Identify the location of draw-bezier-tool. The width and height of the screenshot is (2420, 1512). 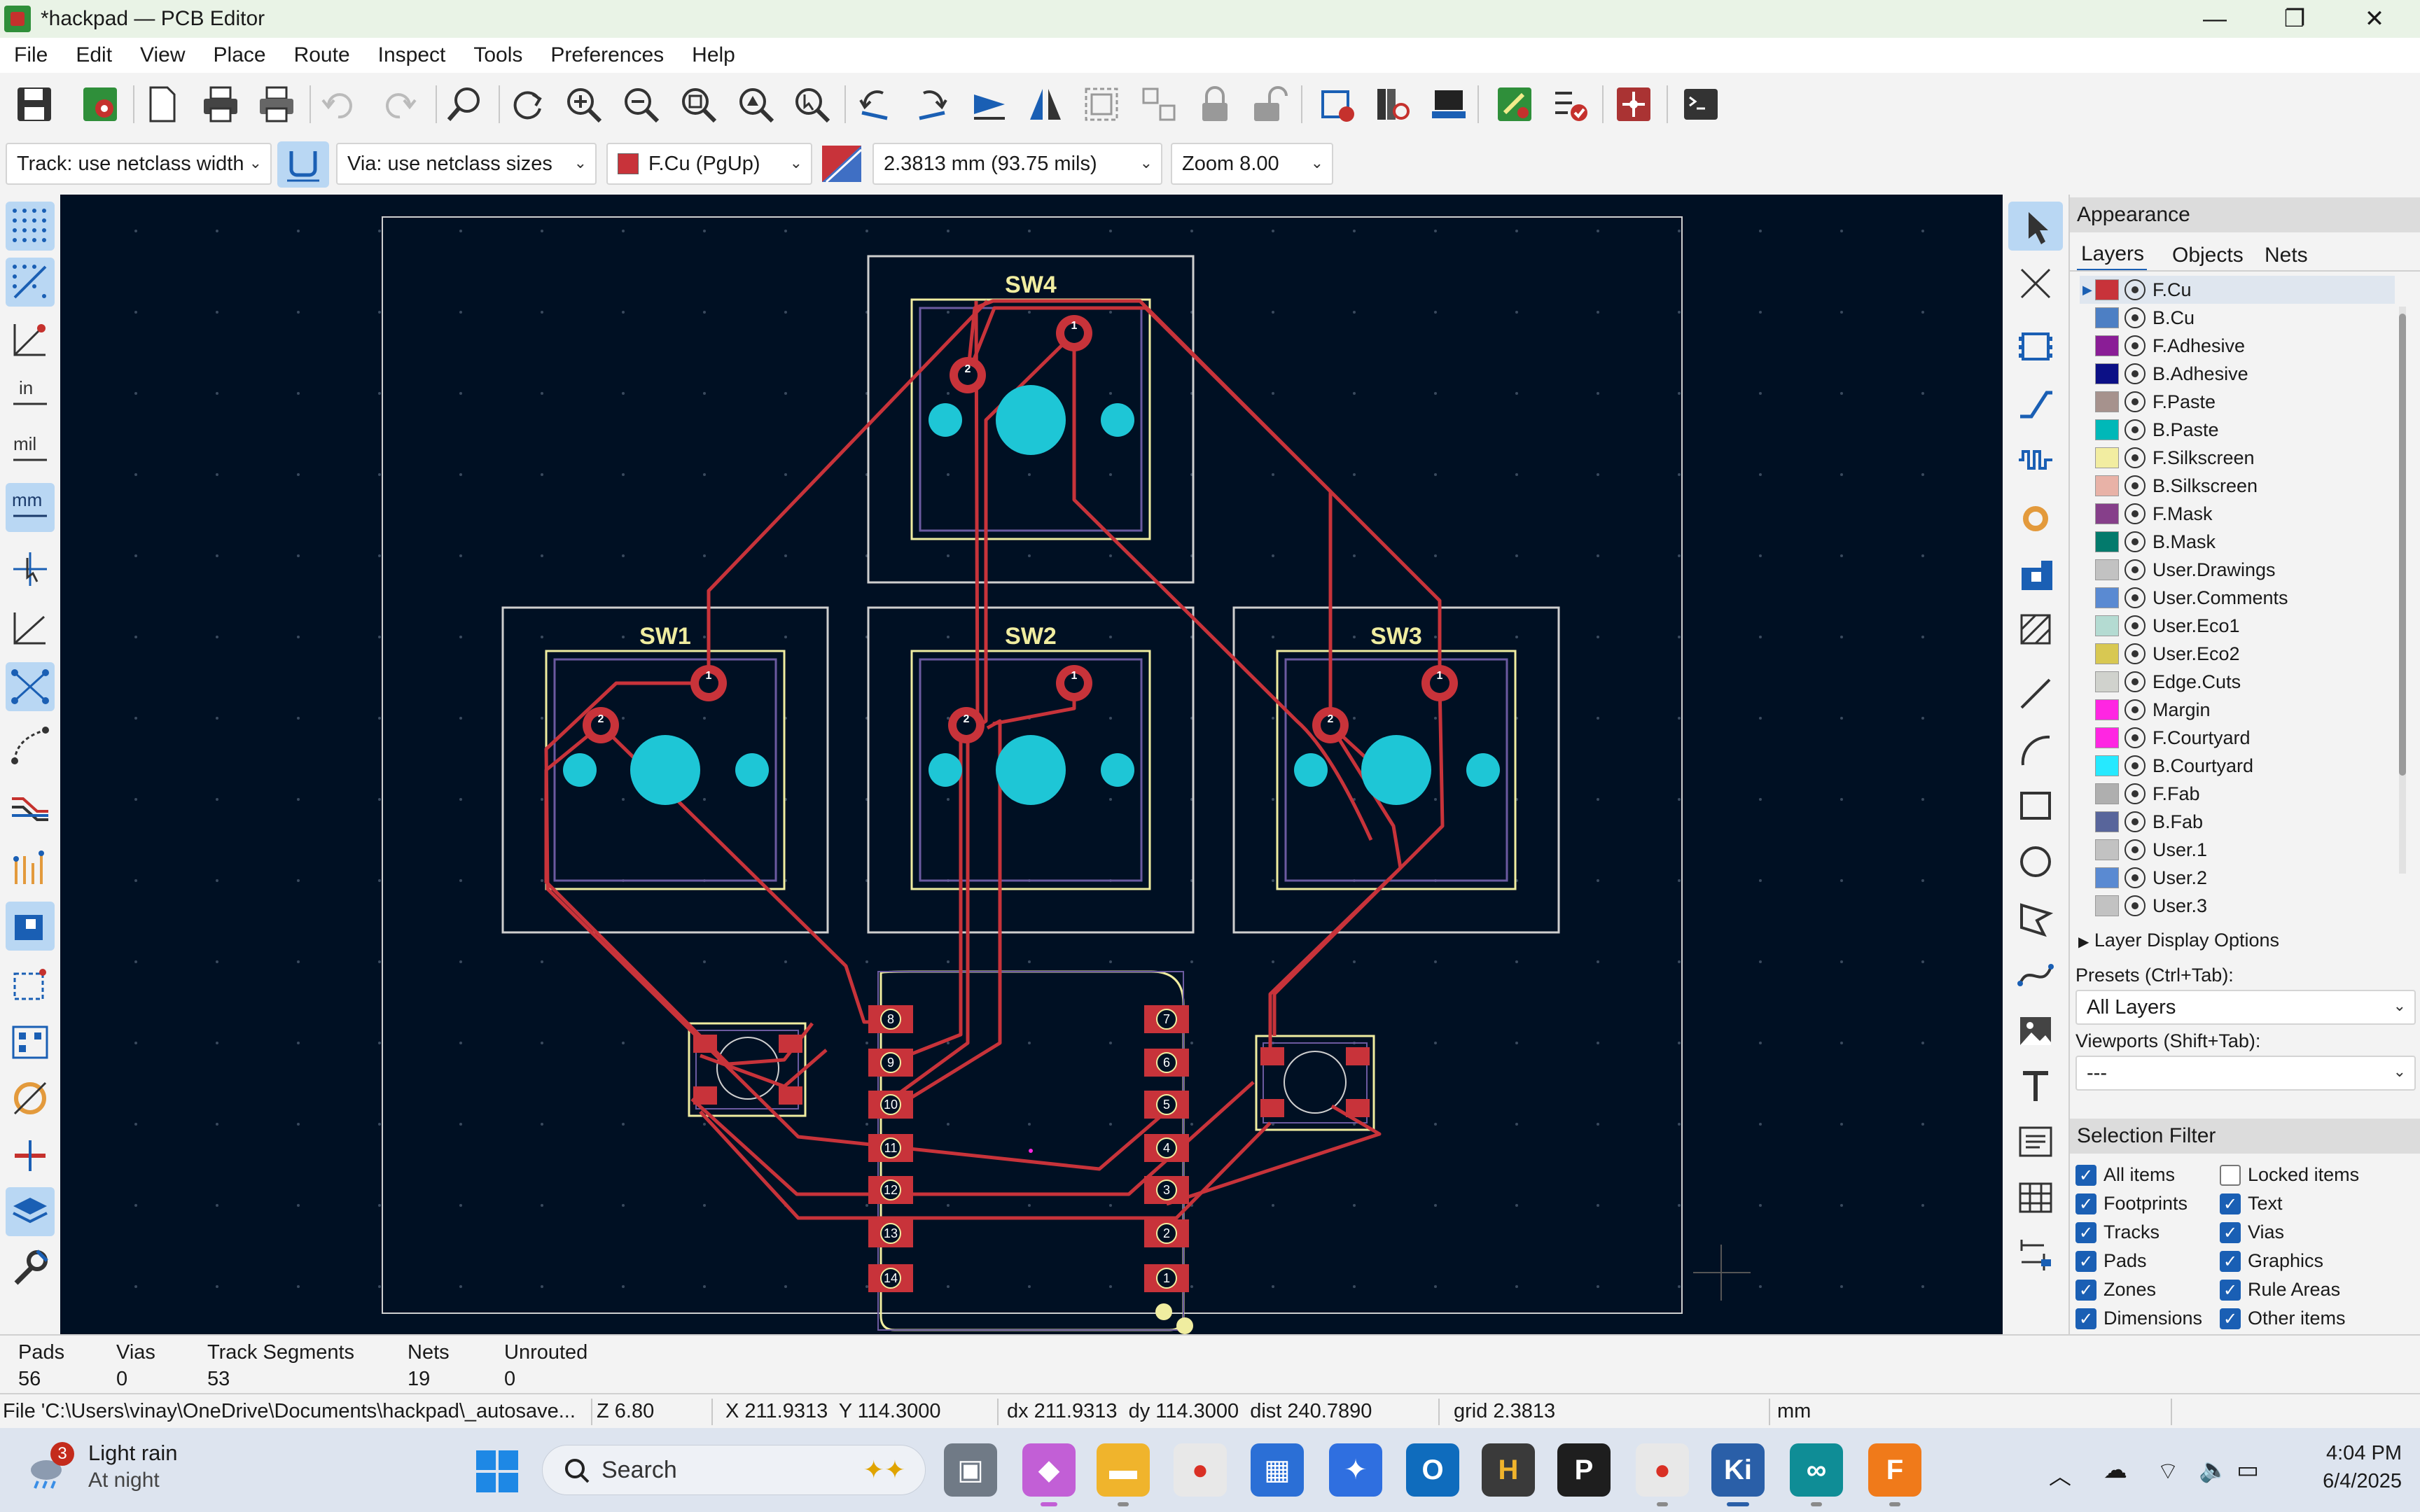
(2035, 975).